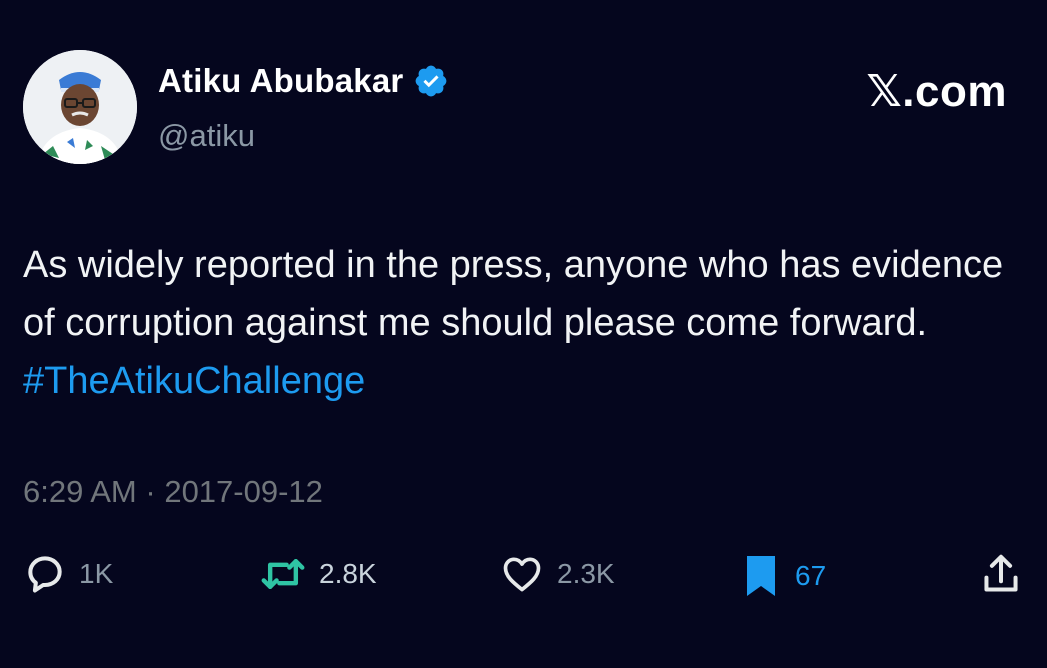  What do you see at coordinates (206, 136) in the screenshot?
I see `handle: @atiku` at bounding box center [206, 136].